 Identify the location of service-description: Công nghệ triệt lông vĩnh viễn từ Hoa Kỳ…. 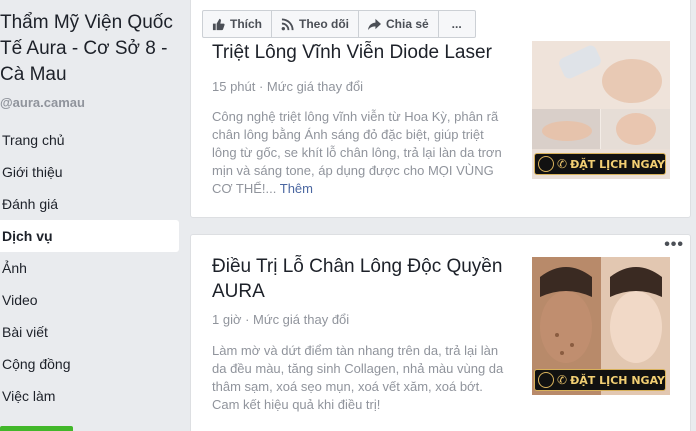
(360, 153).